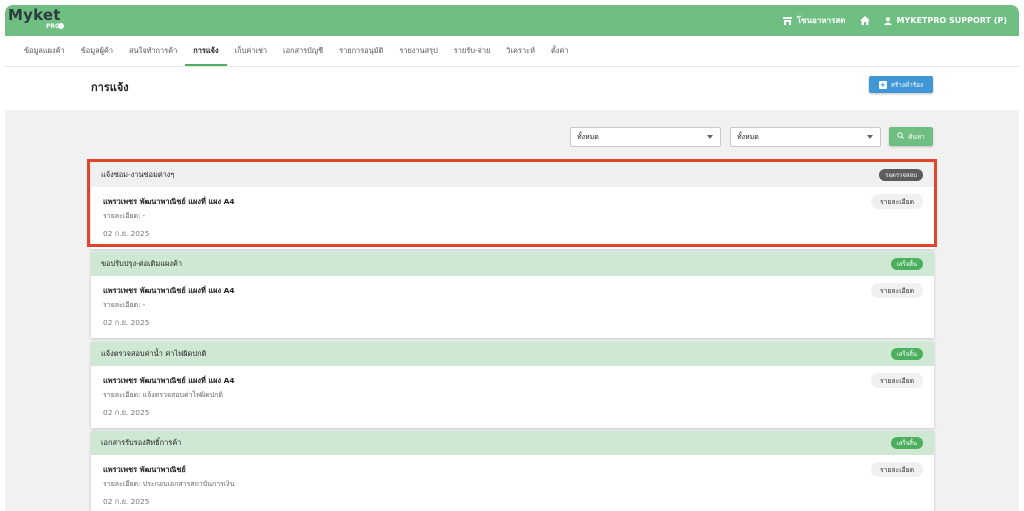 This screenshot has width=1024, height=511. I want to click on request-category: แจ้งตรวจสอบค่าน้ำ ค่าไฟผิดปกติ, so click(154, 353).